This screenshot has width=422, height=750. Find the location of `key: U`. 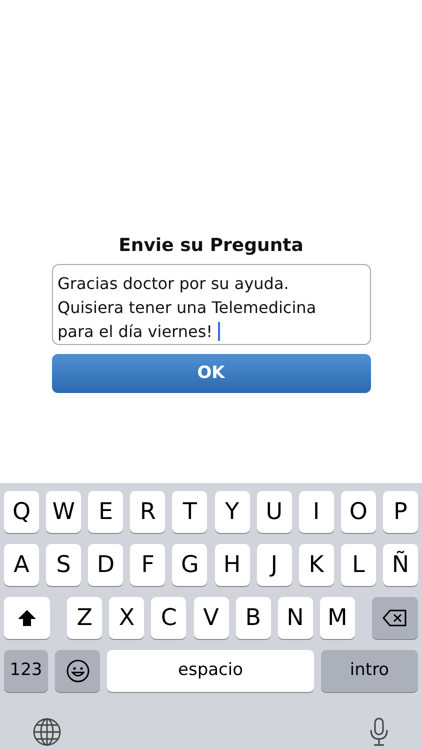

key: U is located at coordinates (274, 512).